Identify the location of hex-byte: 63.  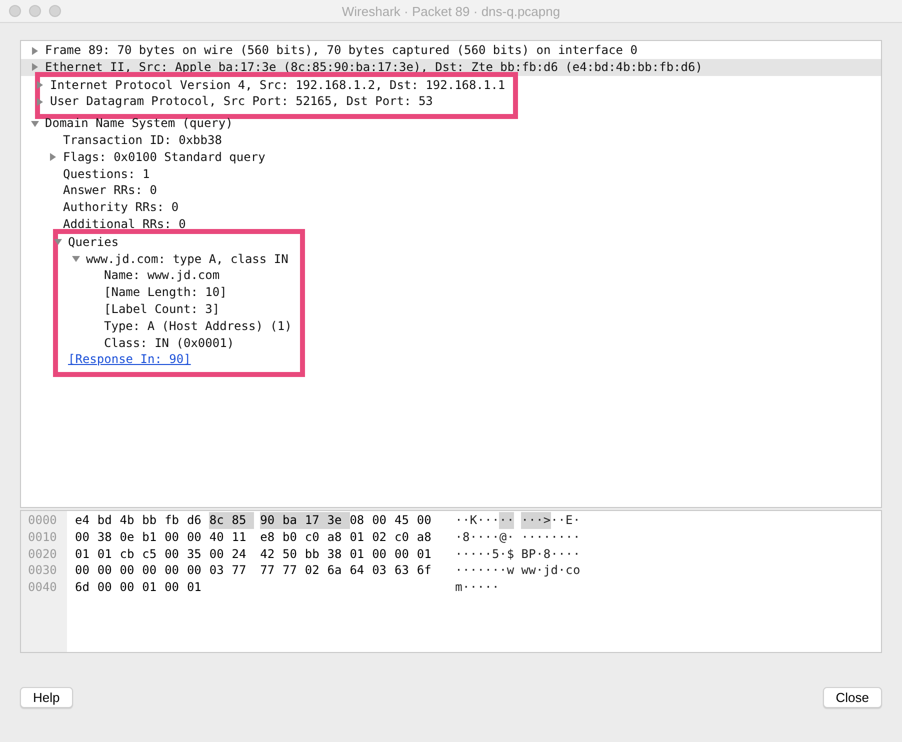
(405, 571).